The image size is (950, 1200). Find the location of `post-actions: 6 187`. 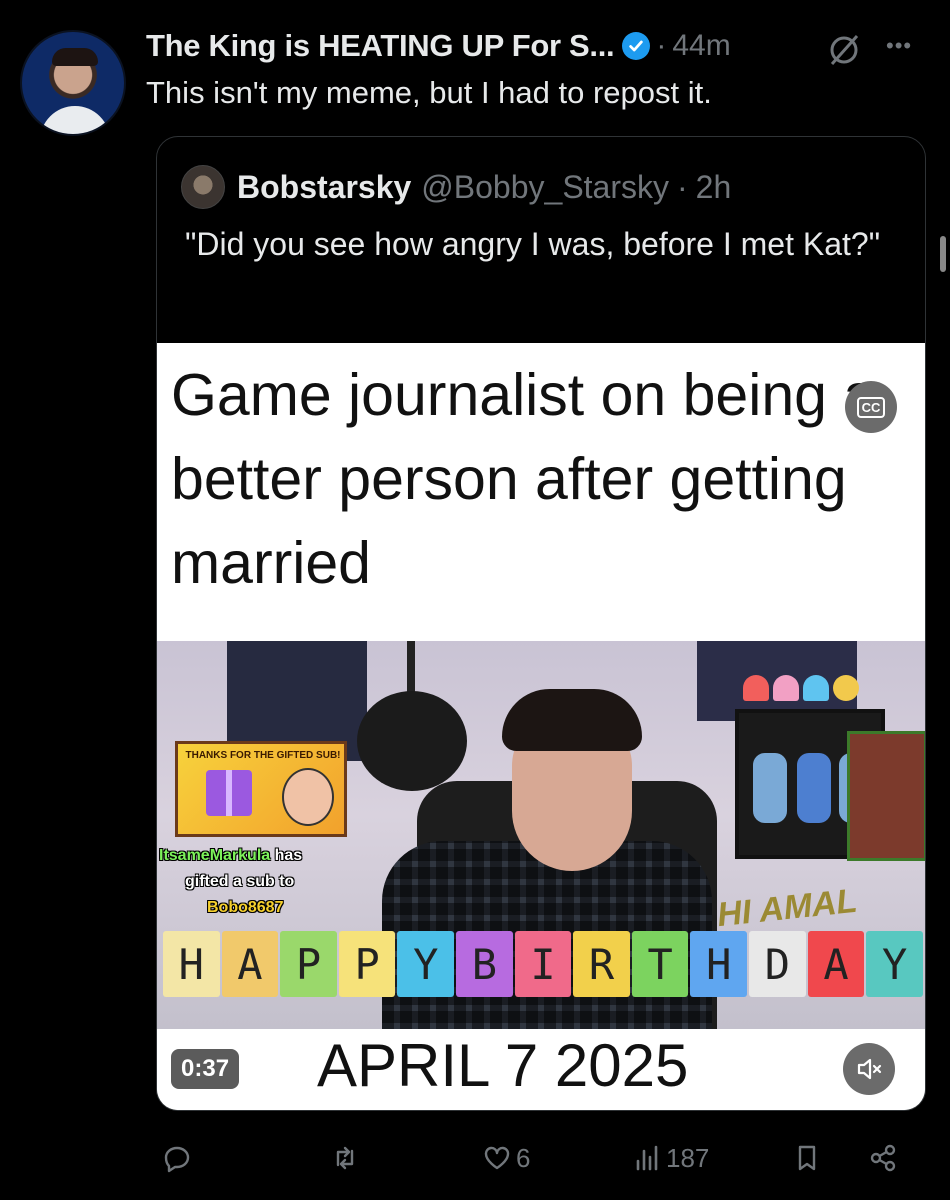

post-actions: 6 187 is located at coordinates (536, 1158).